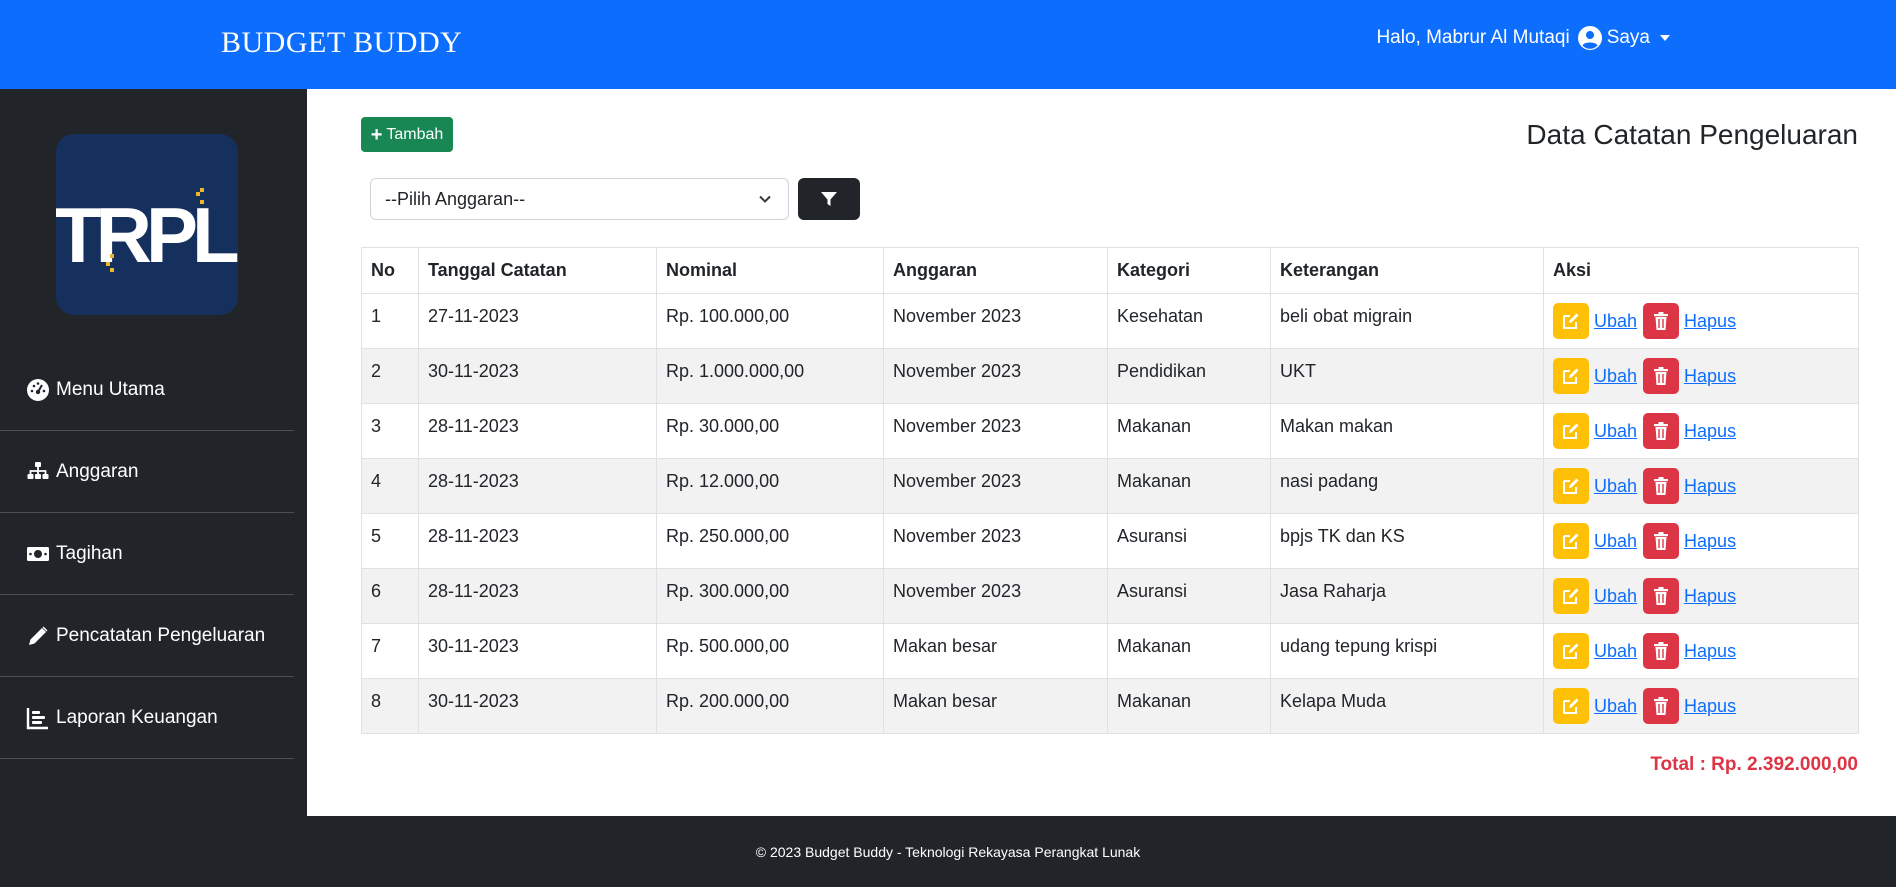 This screenshot has width=1896, height=887. Describe the element at coordinates (161, 635) in the screenshot. I see `sidebar-item-label: Pencatatan Pengeluaran` at that location.